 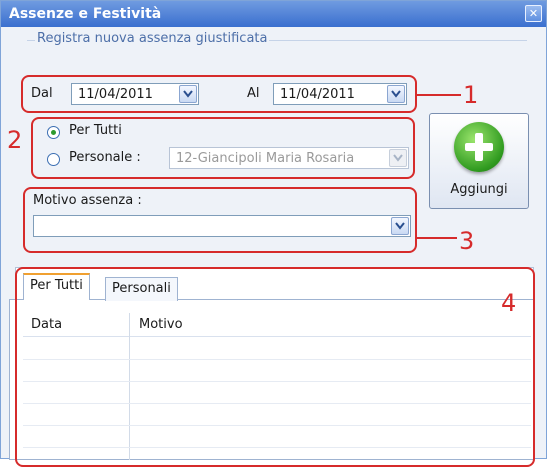 What do you see at coordinates (471, 95) in the screenshot?
I see `annotation-number-1: 1` at bounding box center [471, 95].